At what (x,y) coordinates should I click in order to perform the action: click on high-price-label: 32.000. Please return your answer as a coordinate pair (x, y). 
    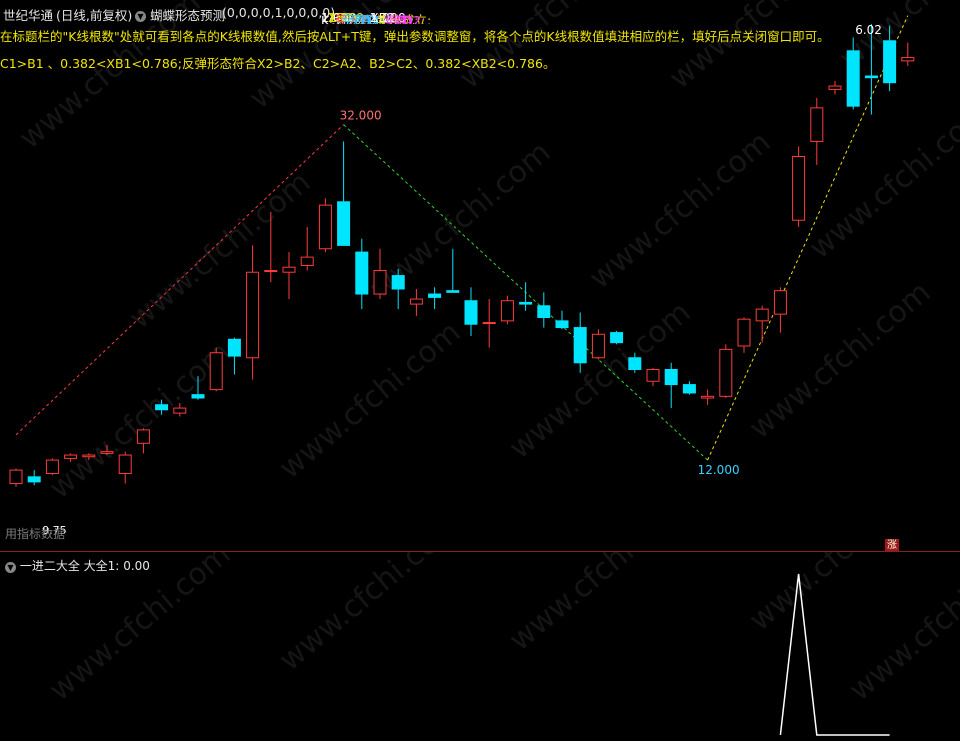
    Looking at the image, I should click on (361, 116).